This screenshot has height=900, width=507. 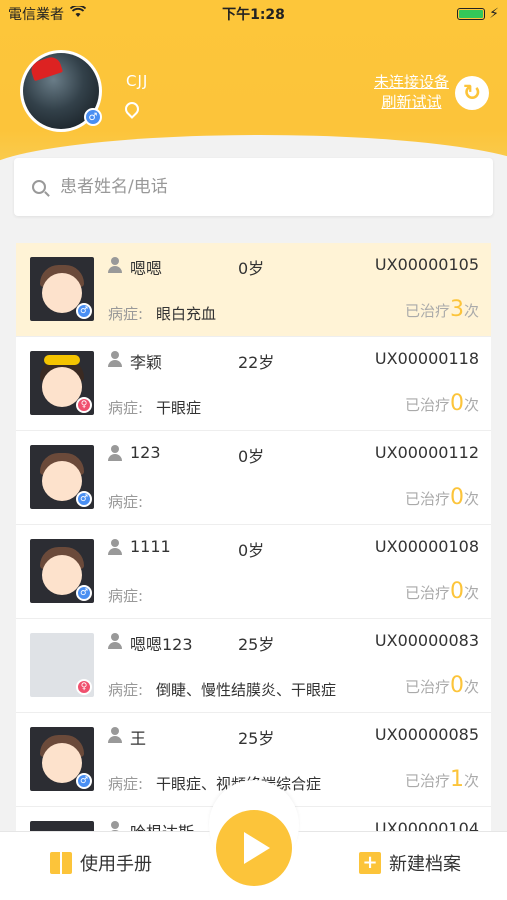 I want to click on refresh-icon: ↻, so click(x=472, y=93).